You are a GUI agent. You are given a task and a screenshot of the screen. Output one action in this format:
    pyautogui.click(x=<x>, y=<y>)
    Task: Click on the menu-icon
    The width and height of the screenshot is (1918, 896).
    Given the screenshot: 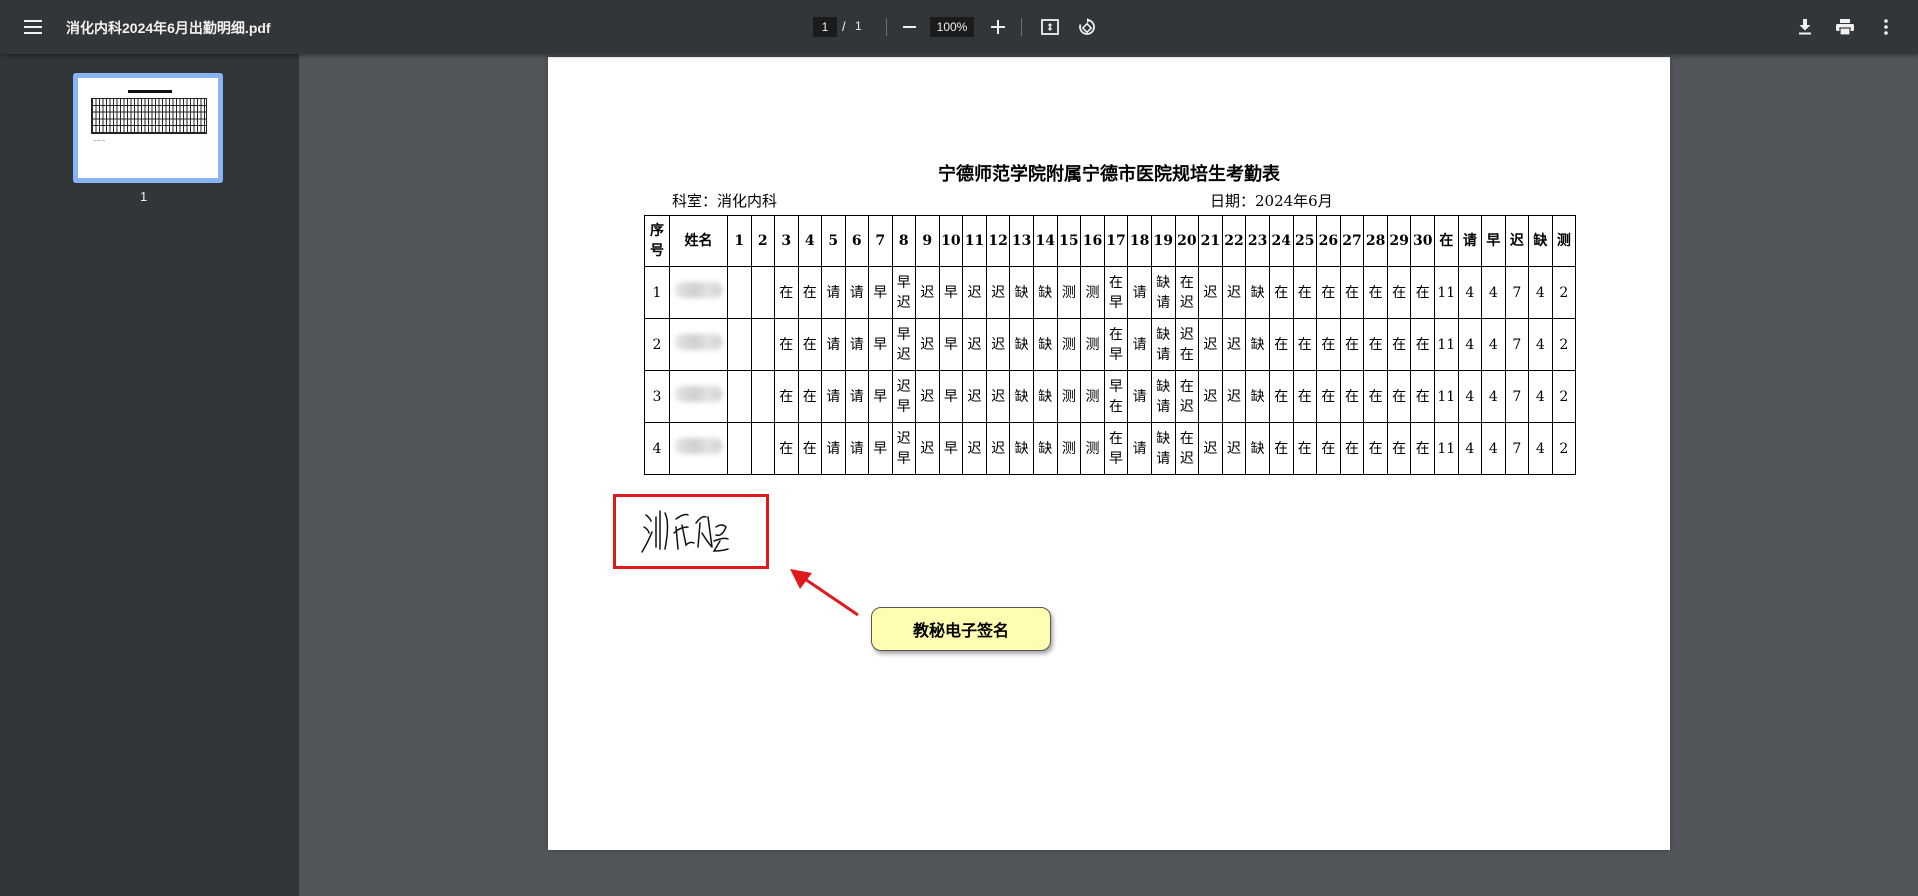 What is the action you would take?
    pyautogui.click(x=33, y=27)
    